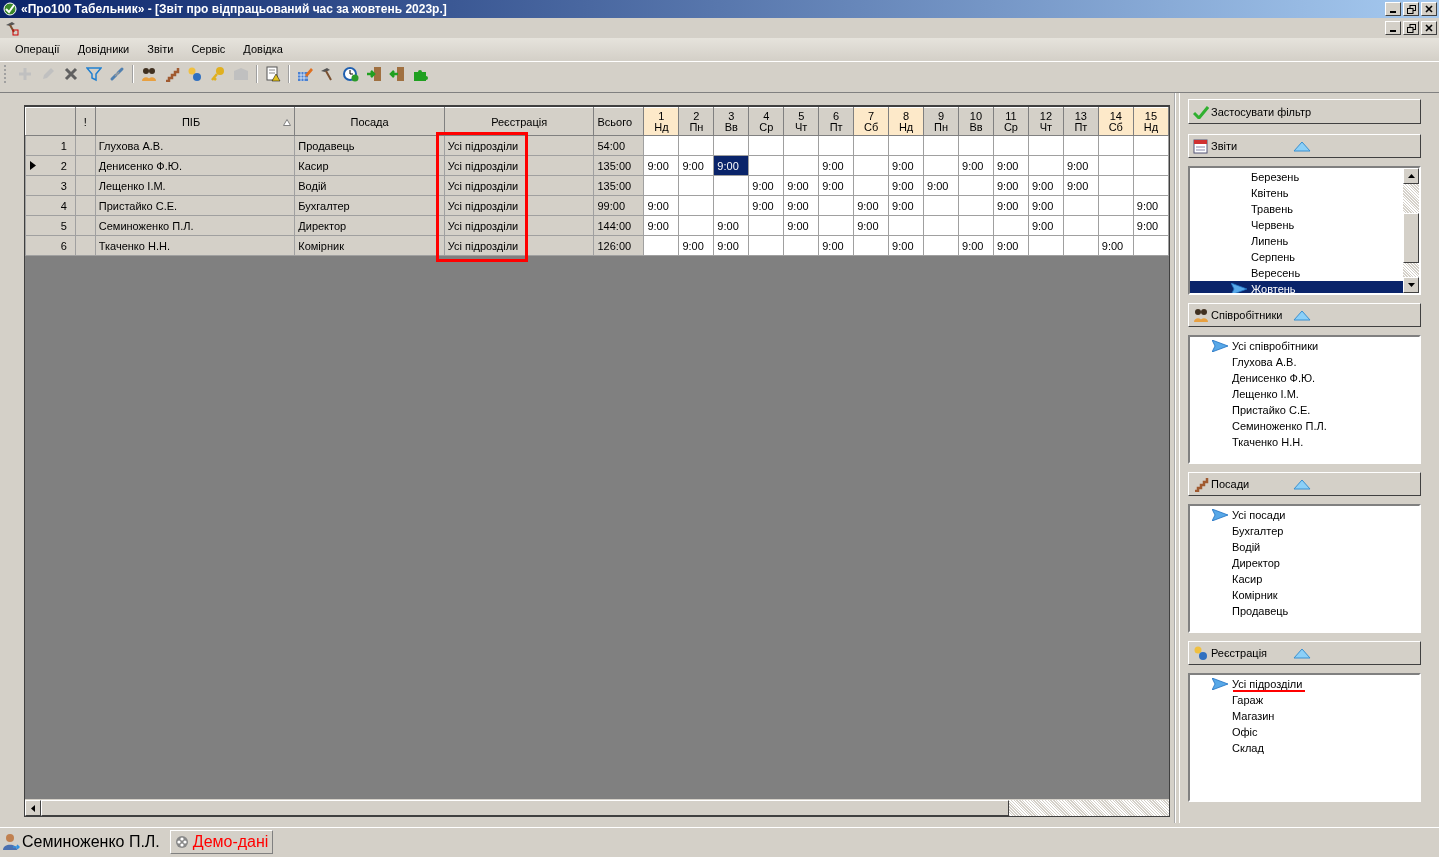  Describe the element at coordinates (37, 49) in the screenshot. I see `menu-item: Операції` at that location.